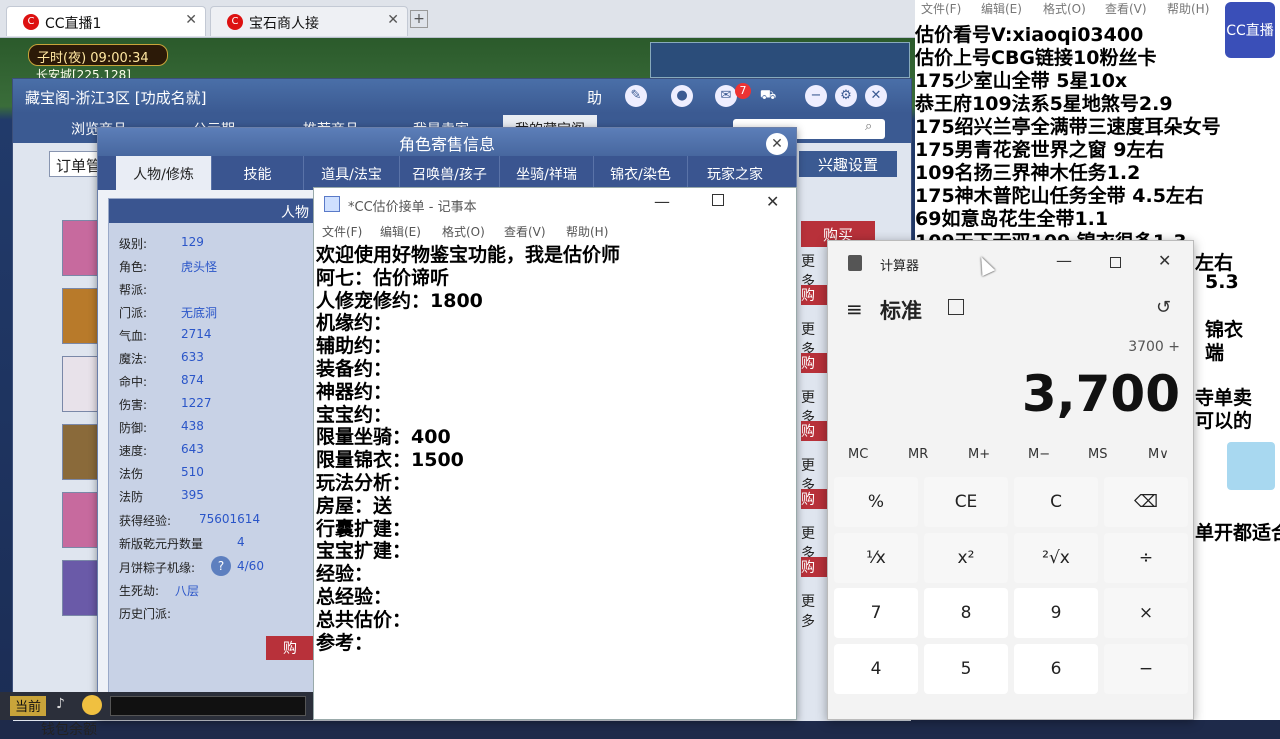  What do you see at coordinates (858, 454) in the screenshot?
I see `mem-clear-button: MC` at bounding box center [858, 454].